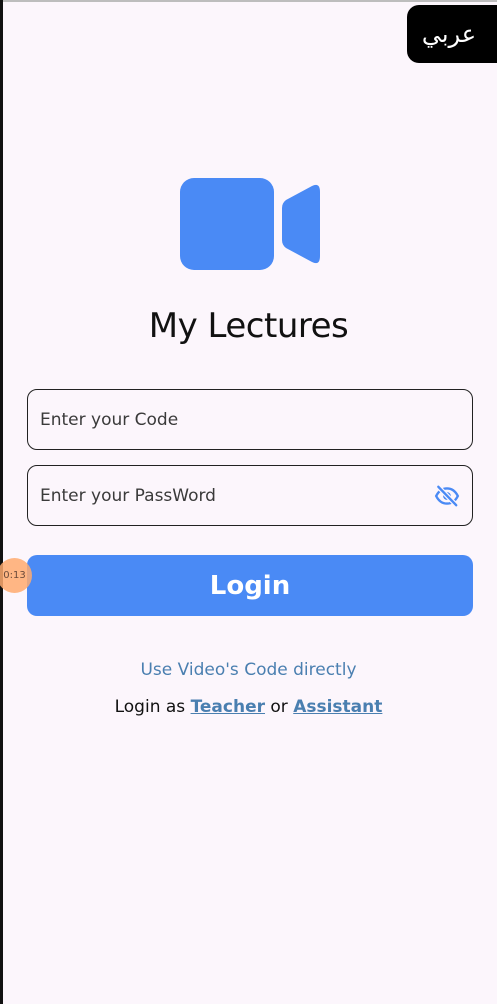 The width and height of the screenshot is (497, 1004). Describe the element at coordinates (1, 502) in the screenshot. I see `left-edge-border` at that location.